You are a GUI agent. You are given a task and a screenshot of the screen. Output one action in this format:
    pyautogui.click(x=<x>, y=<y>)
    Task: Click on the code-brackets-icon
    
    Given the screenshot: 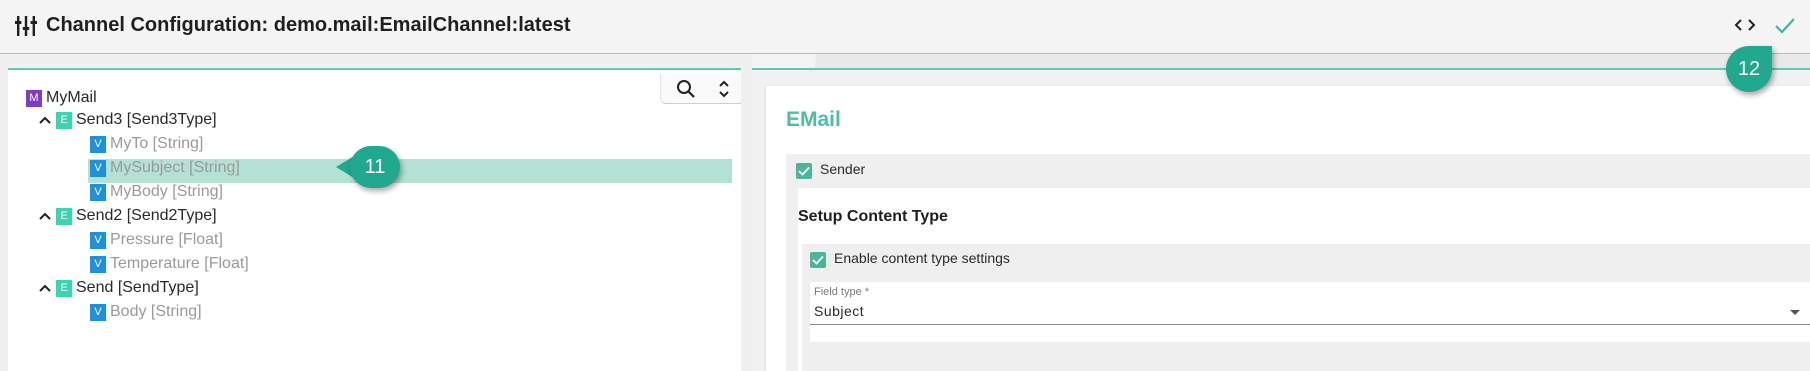 What is the action you would take?
    pyautogui.click(x=1745, y=25)
    